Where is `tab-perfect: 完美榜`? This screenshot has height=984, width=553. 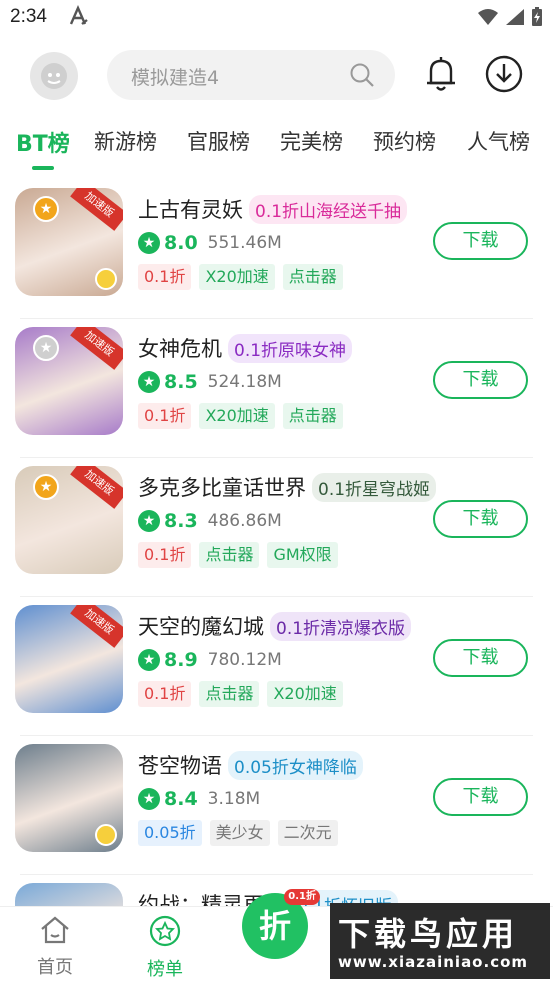 tab-perfect: 完美榜 is located at coordinates (311, 141).